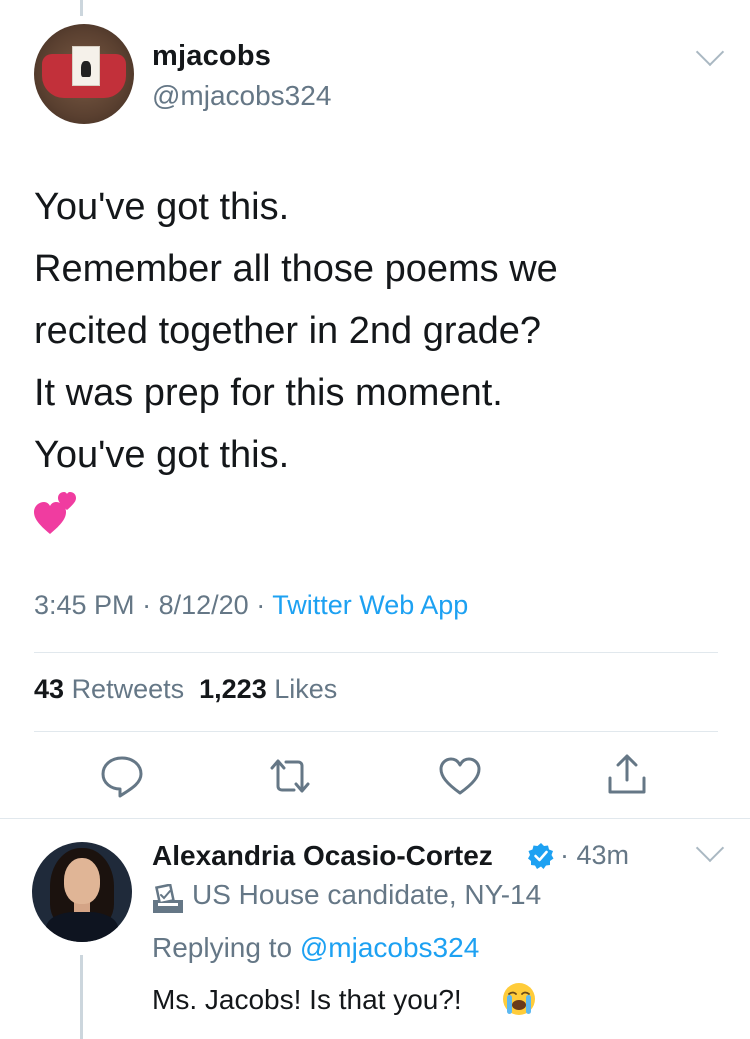 The height and width of the screenshot is (1039, 750). Describe the element at coordinates (49, 689) in the screenshot. I see `retweets-count: 43` at that location.